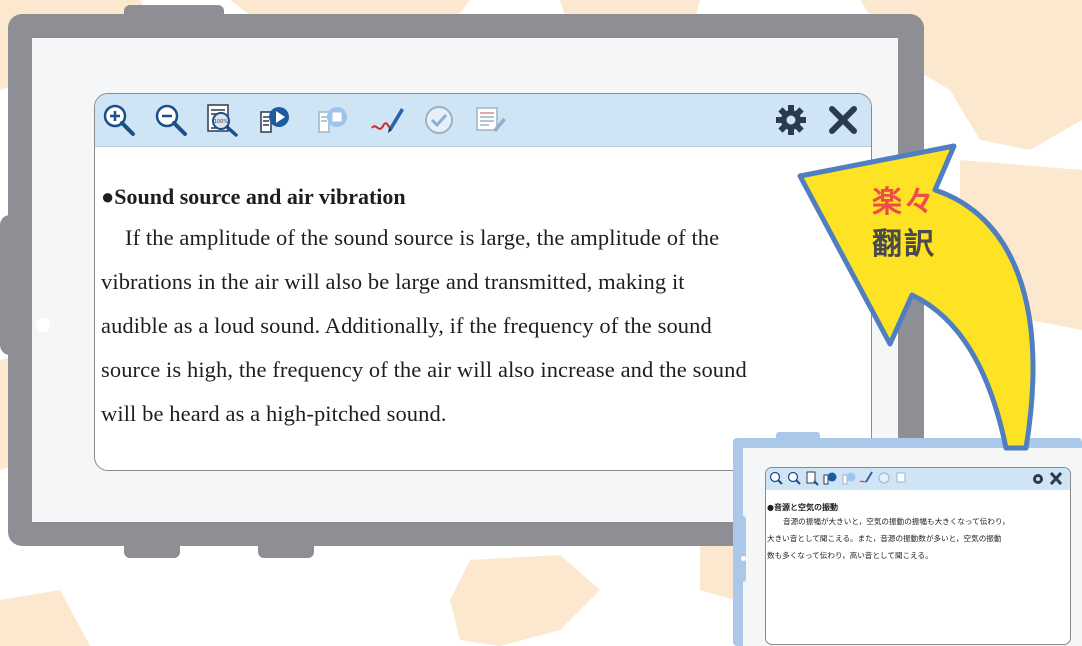 The width and height of the screenshot is (1082, 646). I want to click on translation-badge-line2: 翻訳, so click(904, 244).